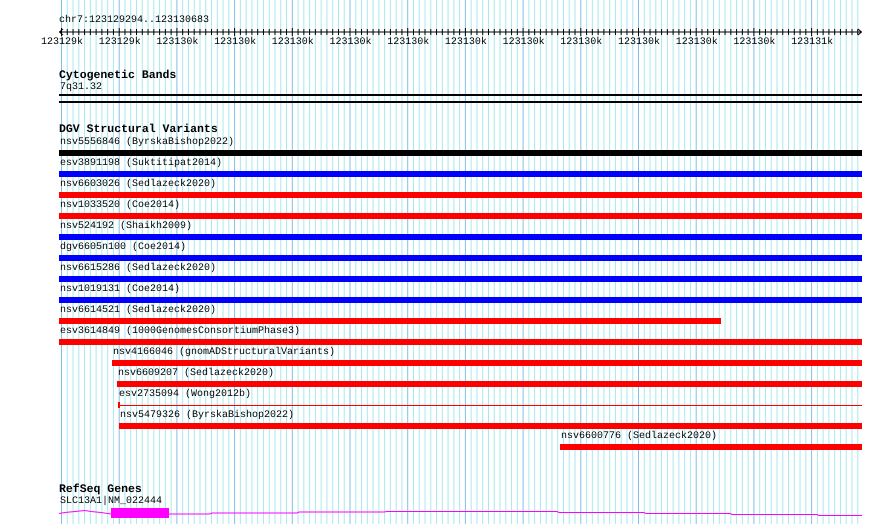 This screenshot has width=890, height=524. I want to click on variant-line, so click(490, 405).